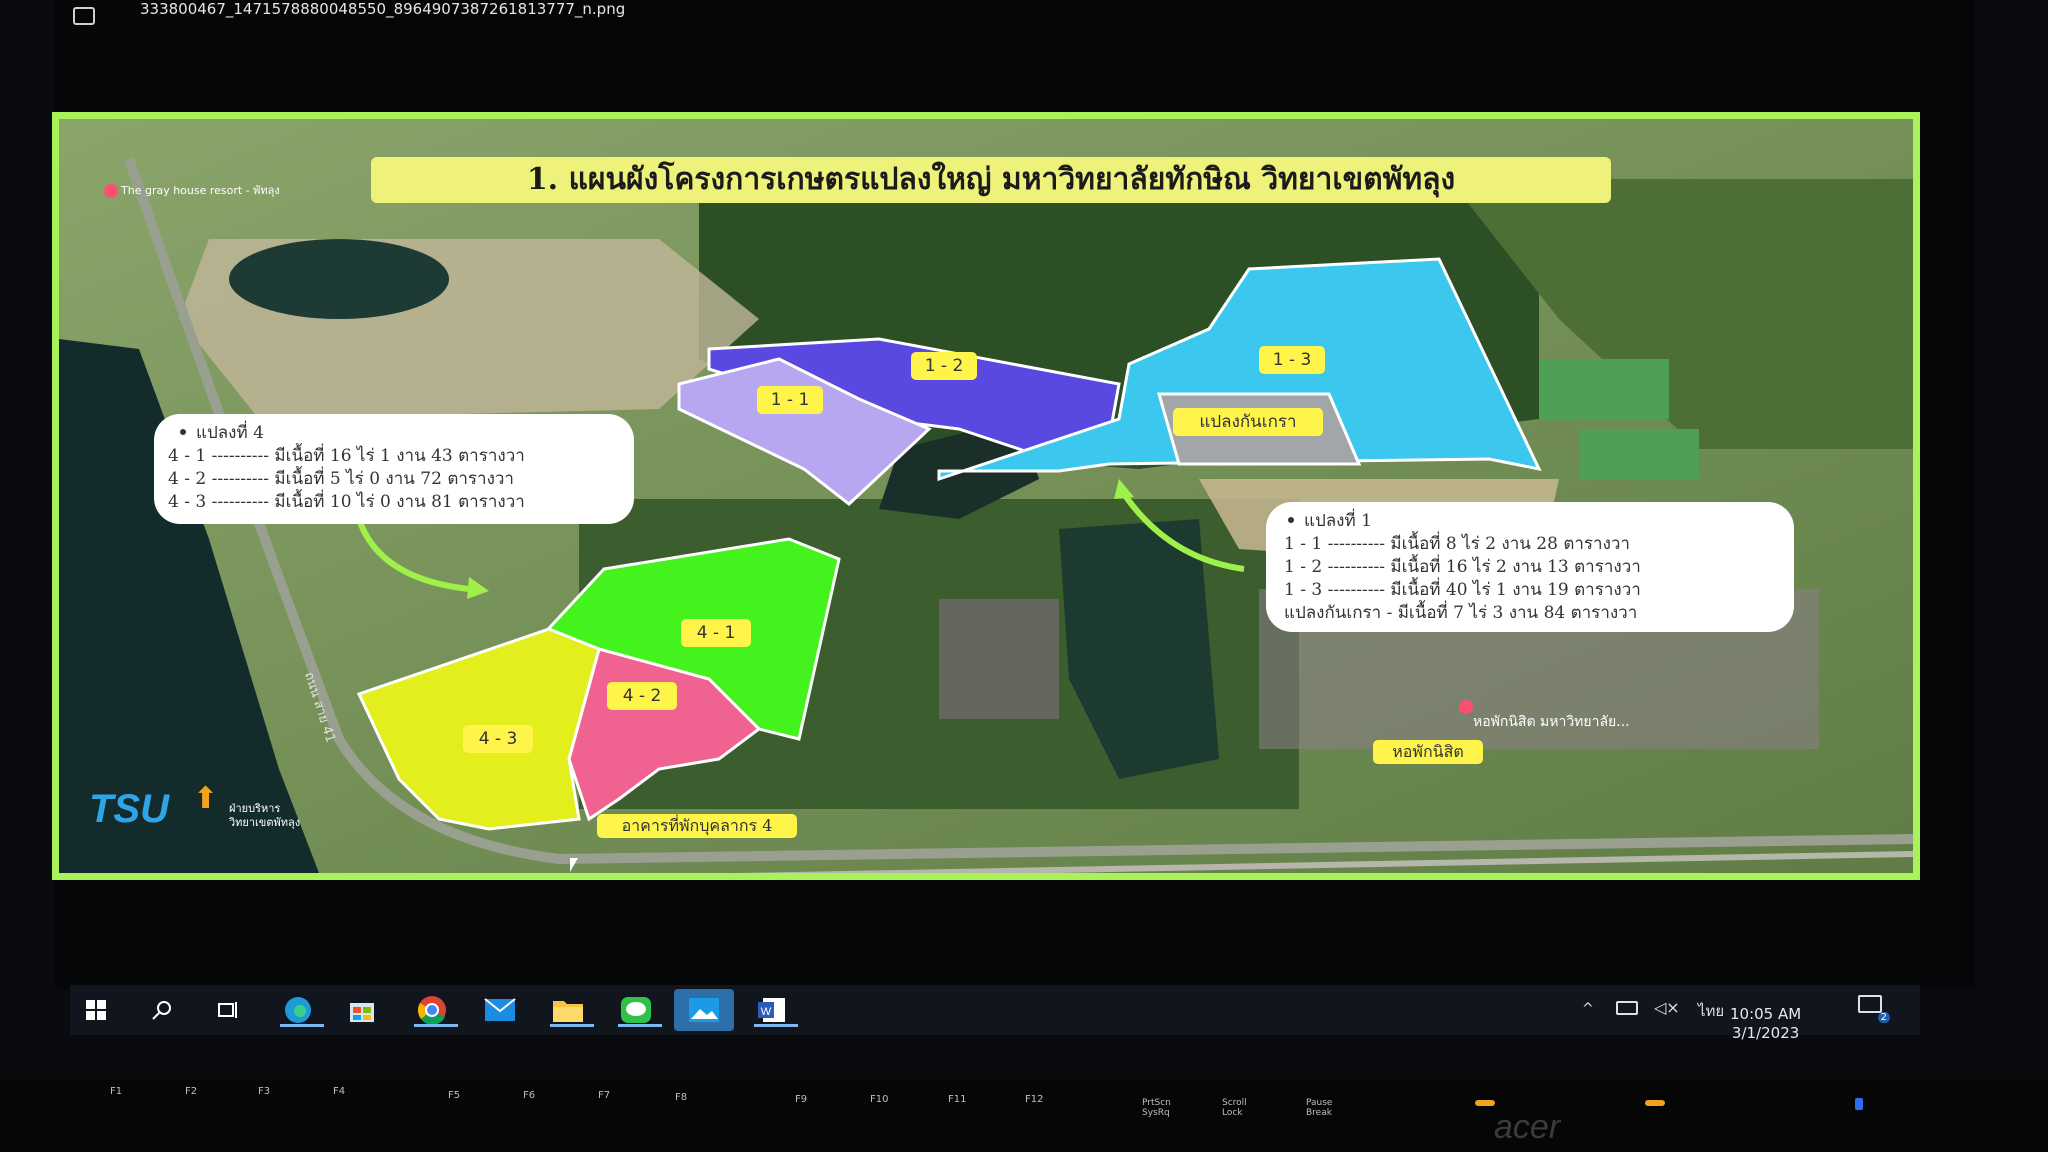  Describe the element at coordinates (498, 739) in the screenshot. I see `plot-label-4-3: 4 - 3` at that location.